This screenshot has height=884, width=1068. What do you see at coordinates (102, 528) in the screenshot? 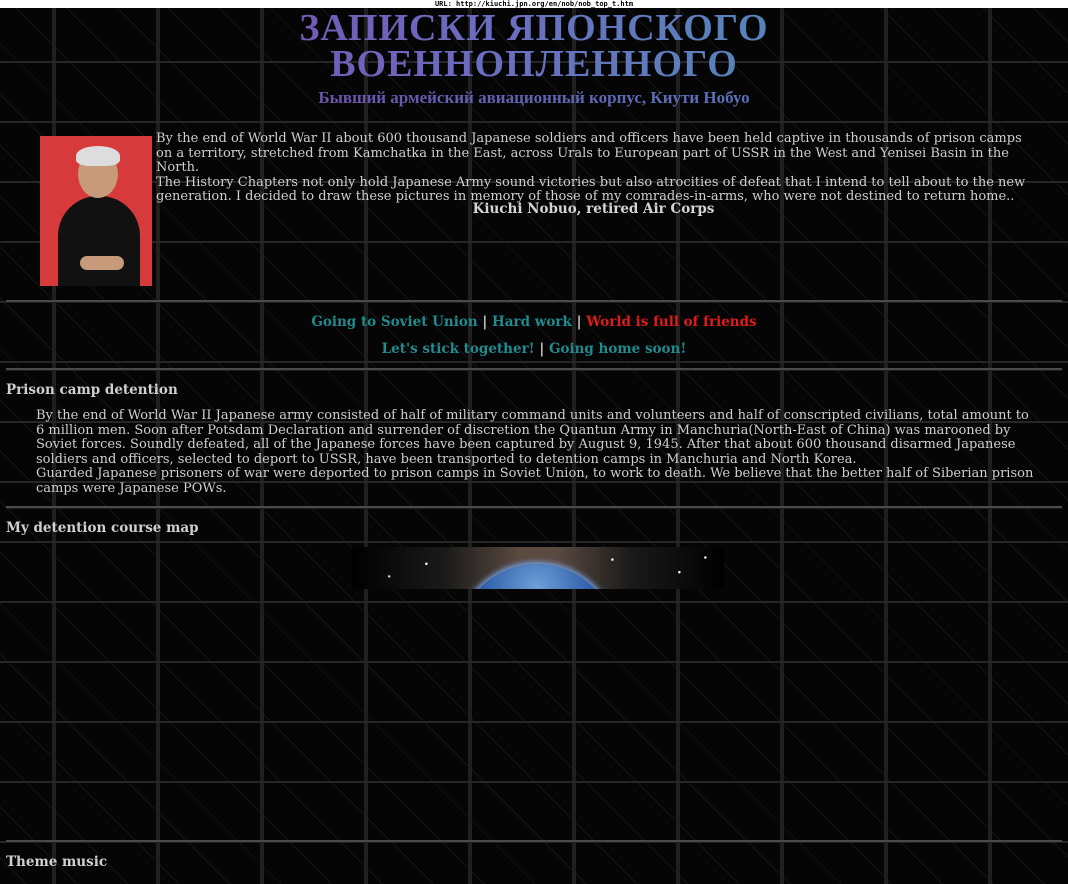
I see `section-title-map: My detention course map` at bounding box center [102, 528].